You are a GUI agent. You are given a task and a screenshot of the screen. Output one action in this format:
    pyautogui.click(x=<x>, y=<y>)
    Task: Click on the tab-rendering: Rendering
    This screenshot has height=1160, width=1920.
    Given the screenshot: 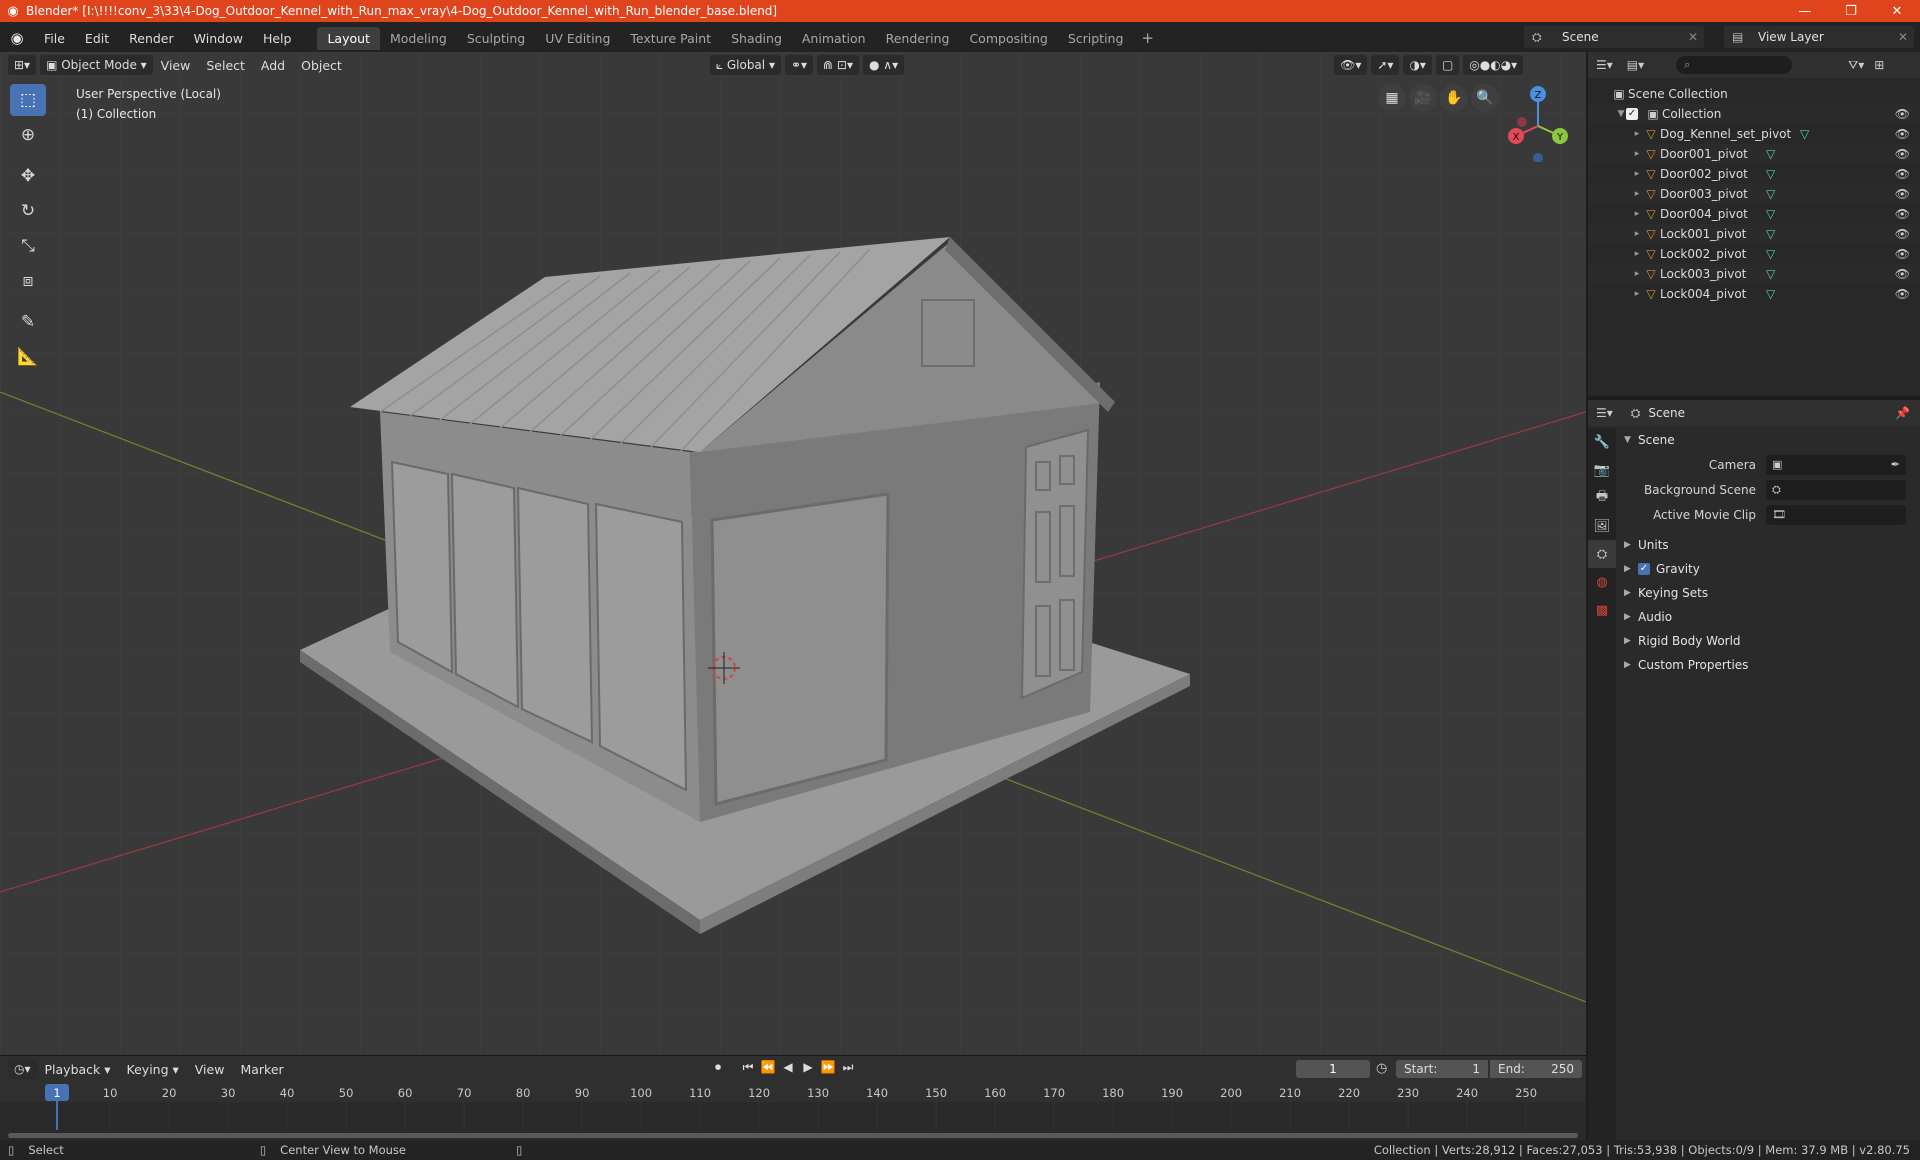 What is the action you would take?
    pyautogui.click(x=918, y=38)
    